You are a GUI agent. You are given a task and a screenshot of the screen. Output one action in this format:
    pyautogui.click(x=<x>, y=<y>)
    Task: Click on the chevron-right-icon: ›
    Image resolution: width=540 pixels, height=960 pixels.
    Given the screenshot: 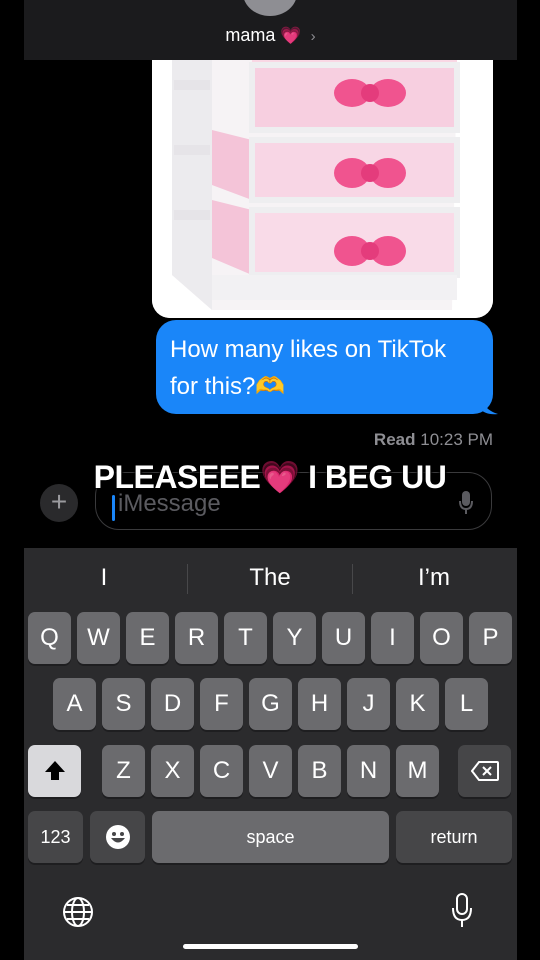 What is the action you would take?
    pyautogui.click(x=313, y=36)
    